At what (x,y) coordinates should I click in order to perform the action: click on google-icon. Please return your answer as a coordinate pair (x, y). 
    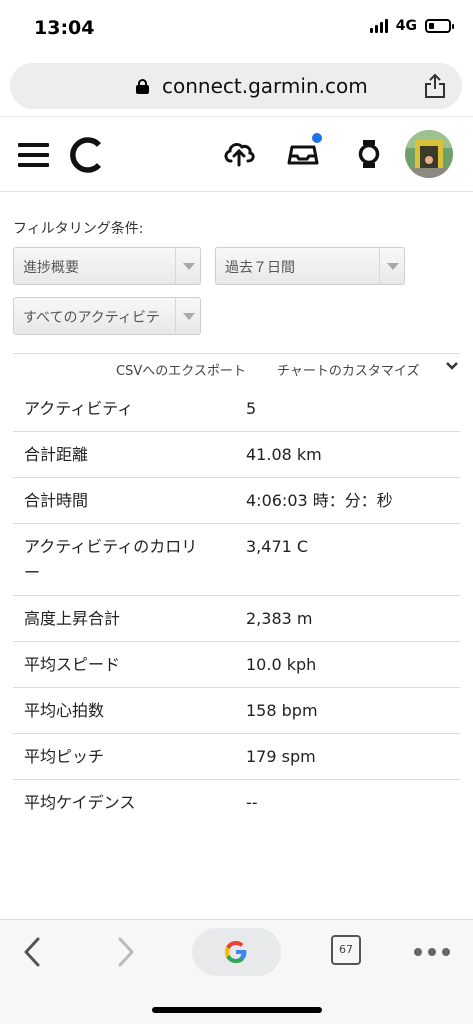
    Looking at the image, I should click on (236, 952).